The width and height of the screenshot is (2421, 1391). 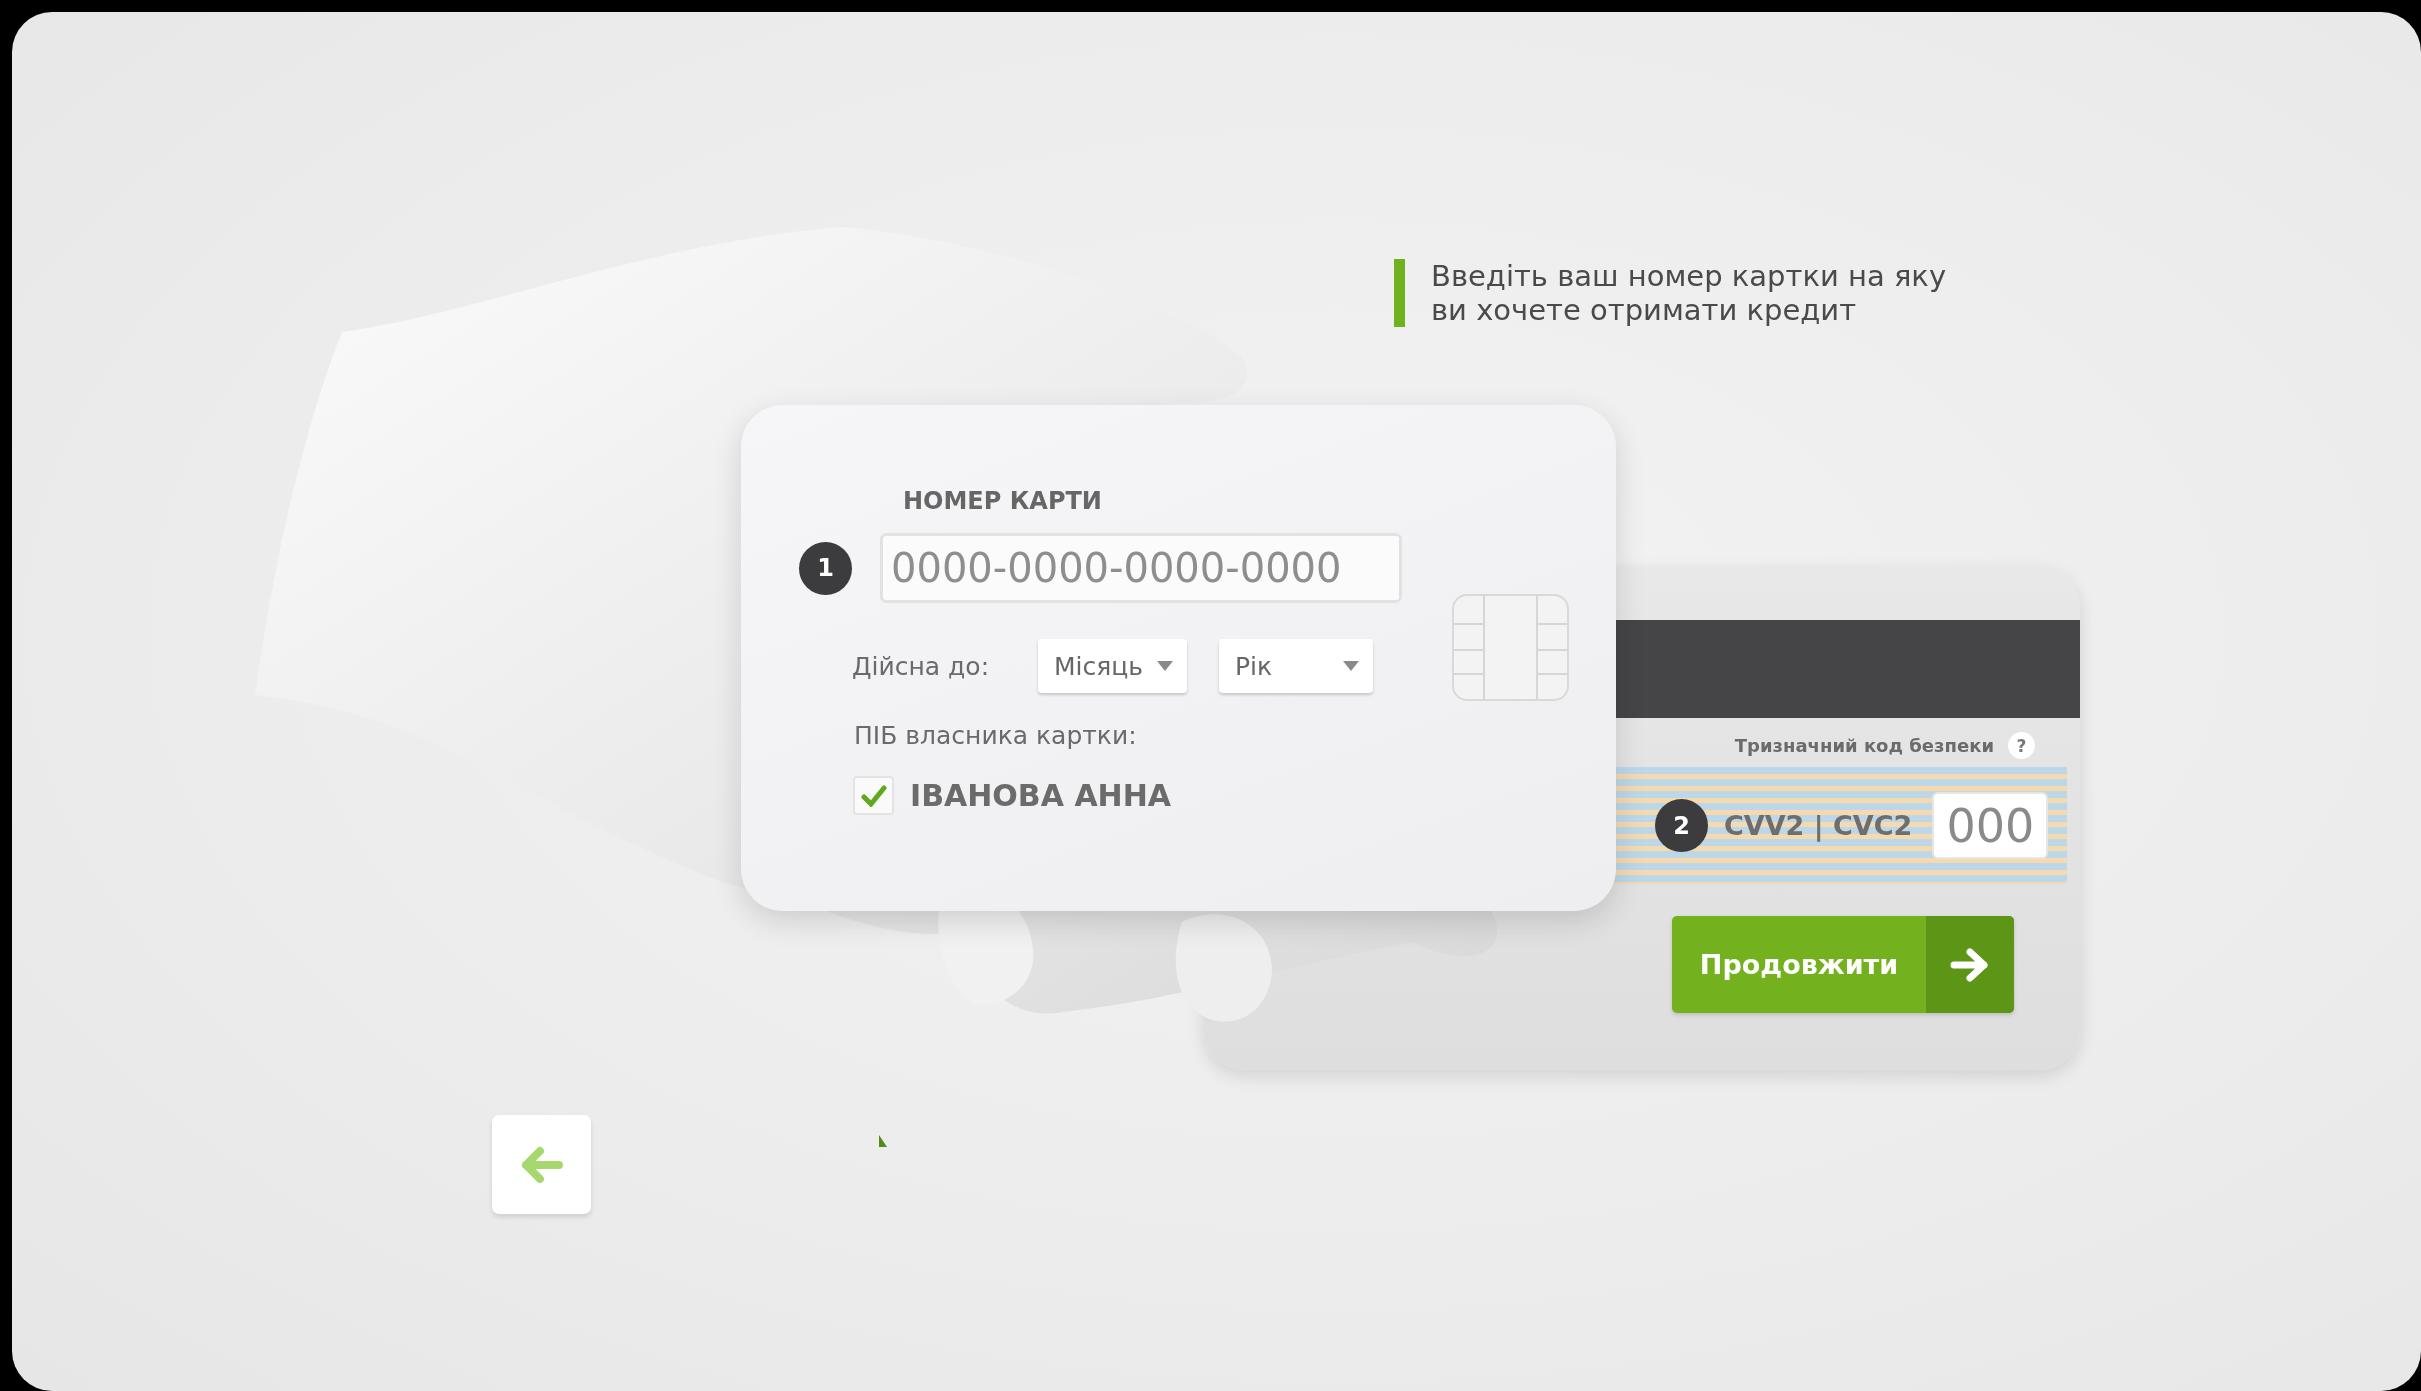 I want to click on month-select: Місяць, so click(x=1112, y=666).